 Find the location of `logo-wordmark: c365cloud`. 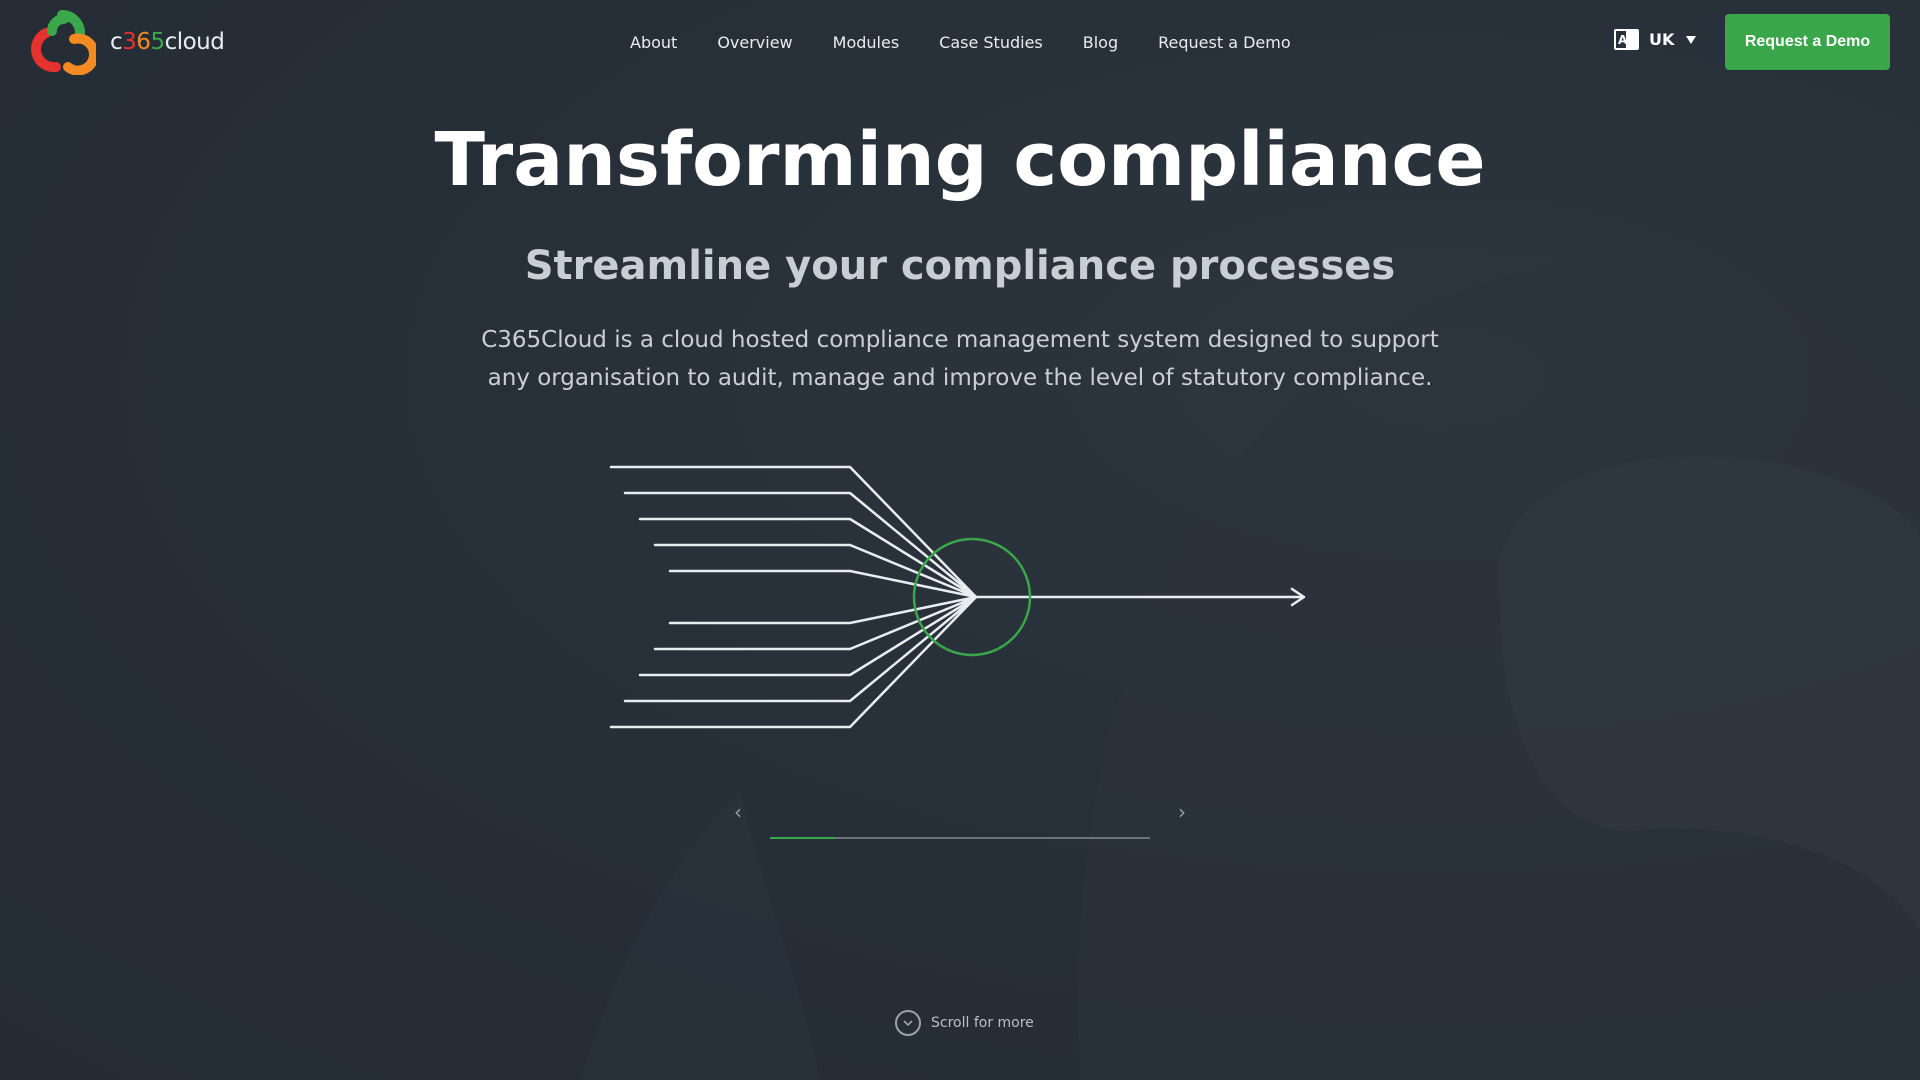

logo-wordmark: c365cloud is located at coordinates (167, 42).